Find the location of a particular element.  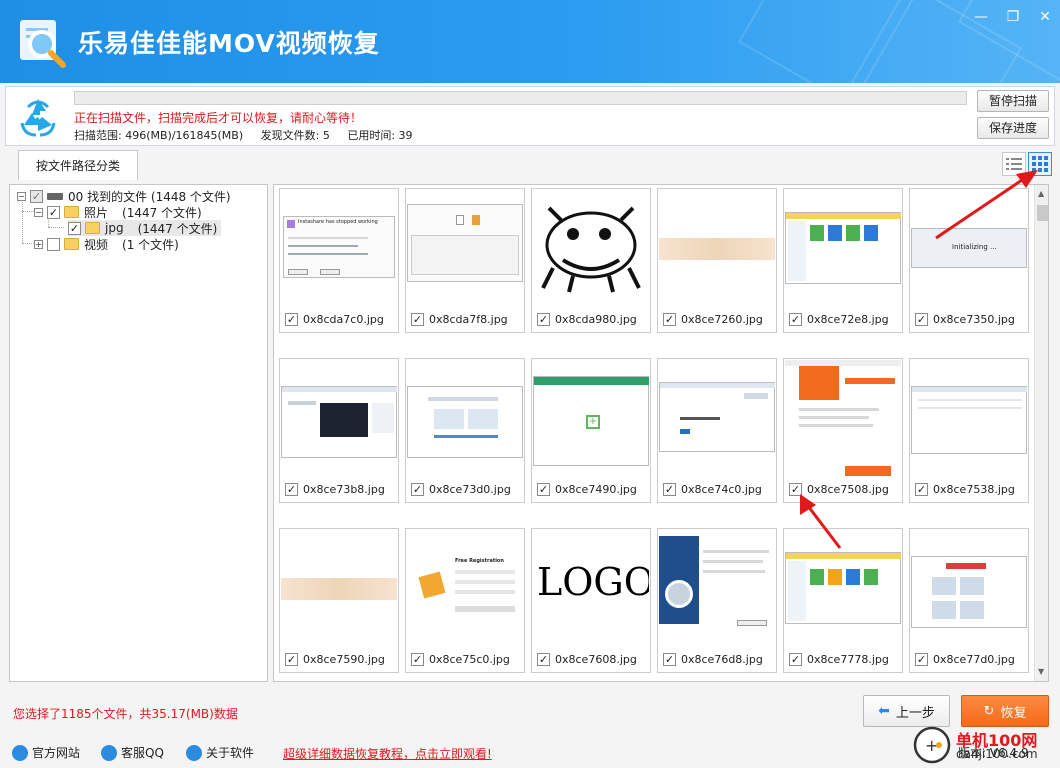

website-link: 官方网站 is located at coordinates (46, 752).